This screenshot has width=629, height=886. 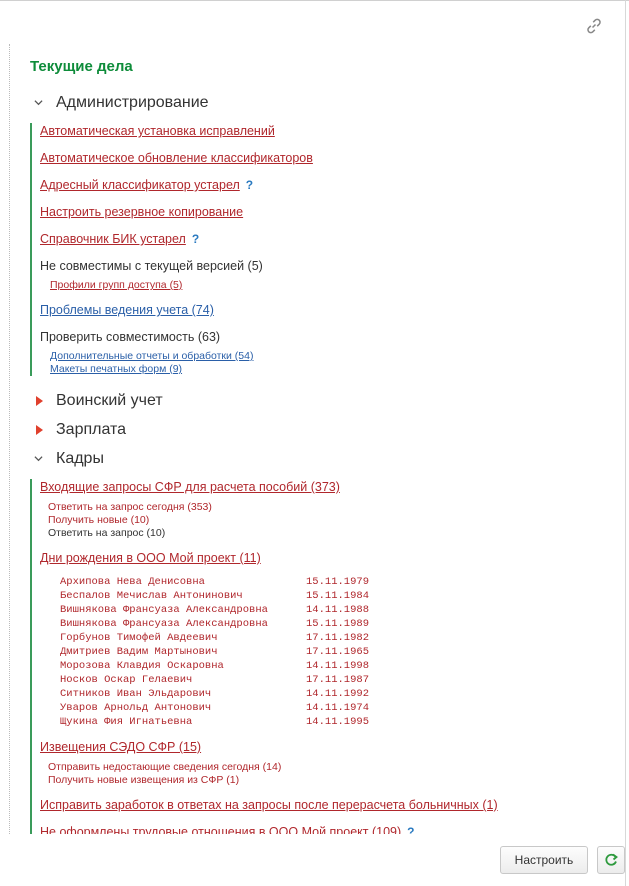 I want to click on birthday-row: Горбунов Тимофей Авдеевич 17.11.1982, so click(x=340, y=638).